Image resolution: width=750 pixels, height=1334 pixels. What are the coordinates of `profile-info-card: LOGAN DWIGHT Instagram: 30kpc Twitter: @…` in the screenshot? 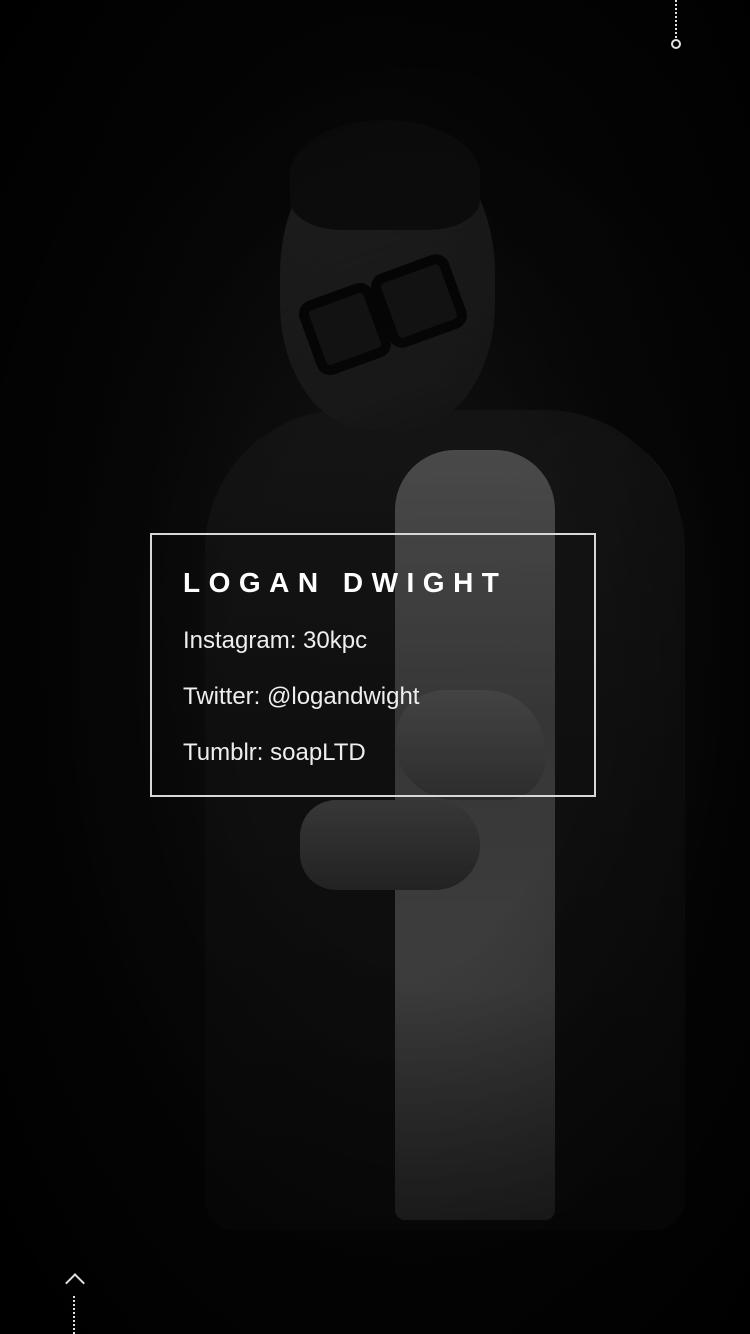 It's located at (373, 665).